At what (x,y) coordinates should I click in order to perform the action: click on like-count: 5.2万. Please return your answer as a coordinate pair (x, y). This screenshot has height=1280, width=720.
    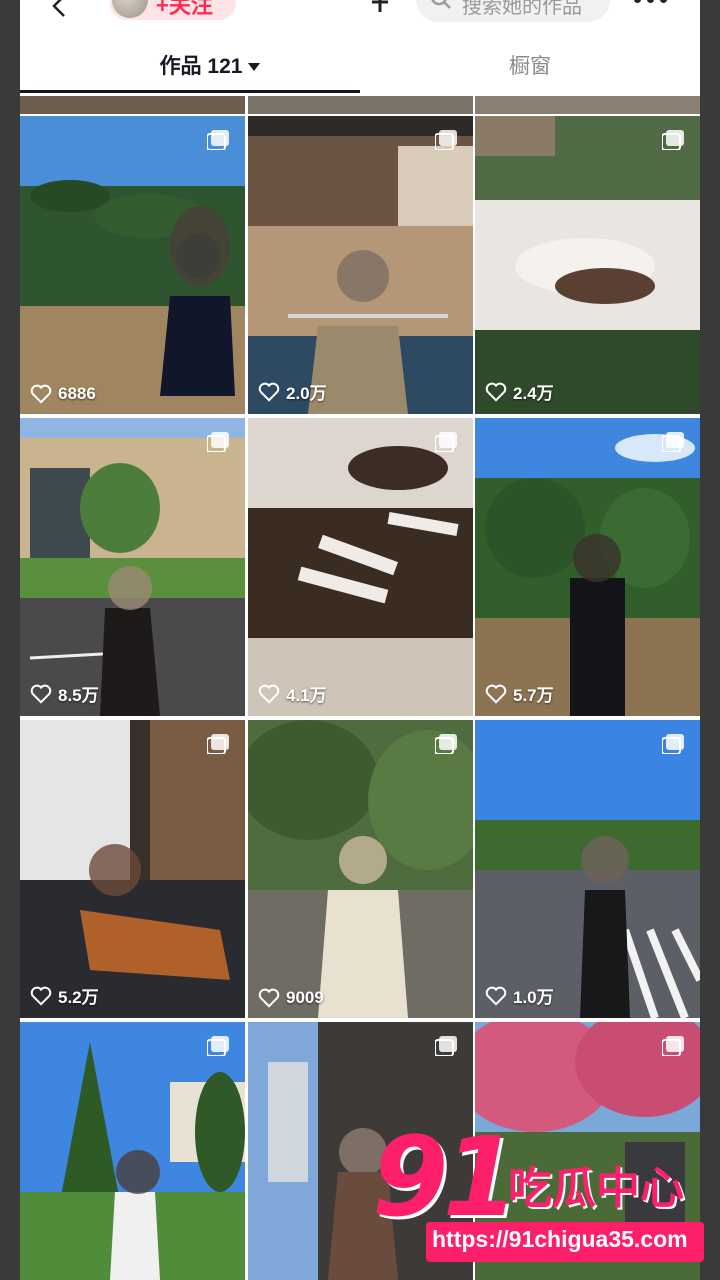
    Looking at the image, I should click on (64, 995).